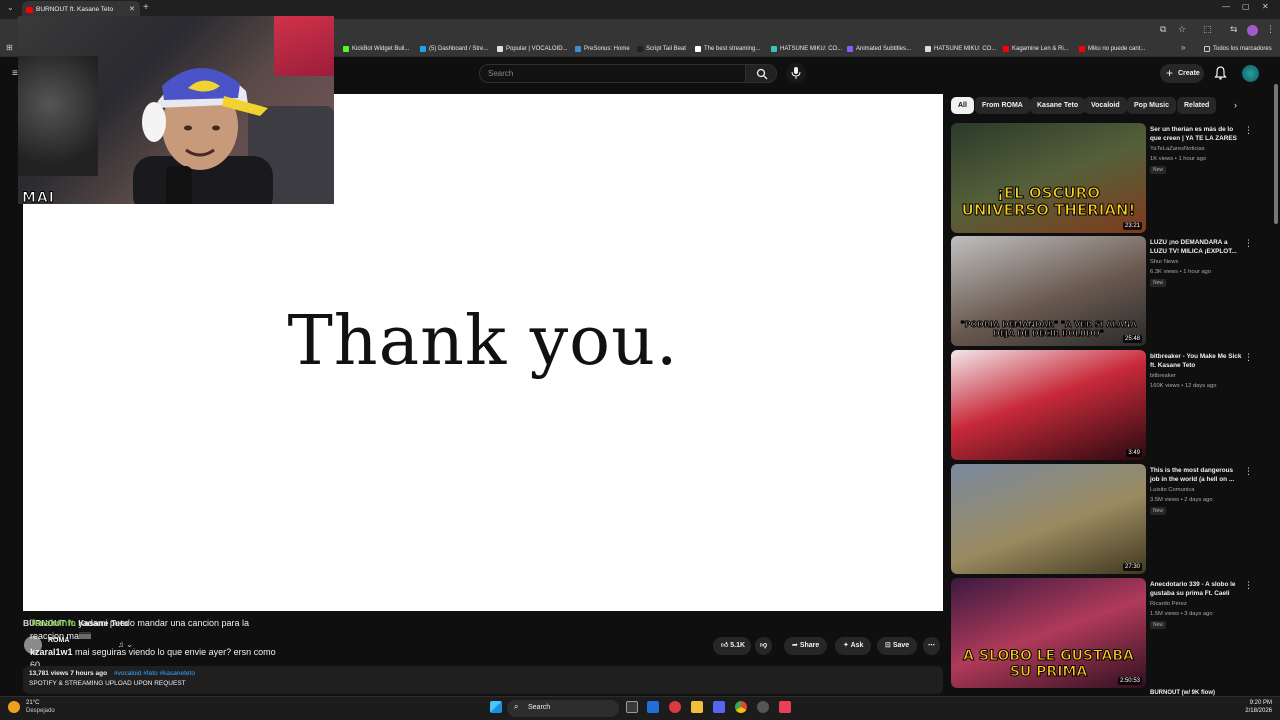 The height and width of the screenshot is (720, 1280). Describe the element at coordinates (15, 73) in the screenshot. I see `hamburger-menu-icon: ≡` at that location.